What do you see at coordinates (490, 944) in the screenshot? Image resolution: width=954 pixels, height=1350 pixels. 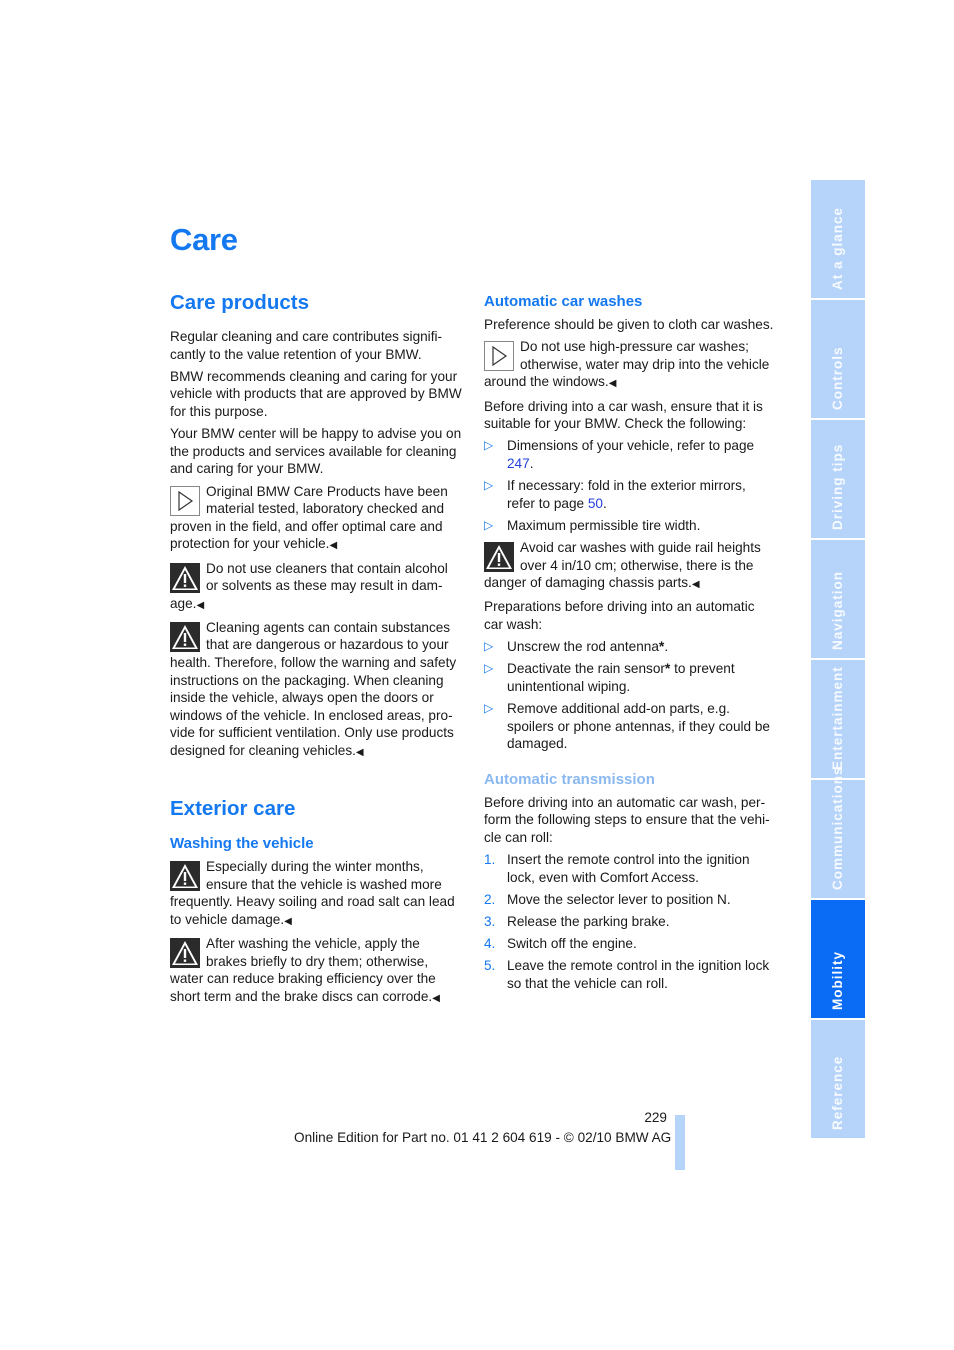 I see `step-number: 4.` at bounding box center [490, 944].